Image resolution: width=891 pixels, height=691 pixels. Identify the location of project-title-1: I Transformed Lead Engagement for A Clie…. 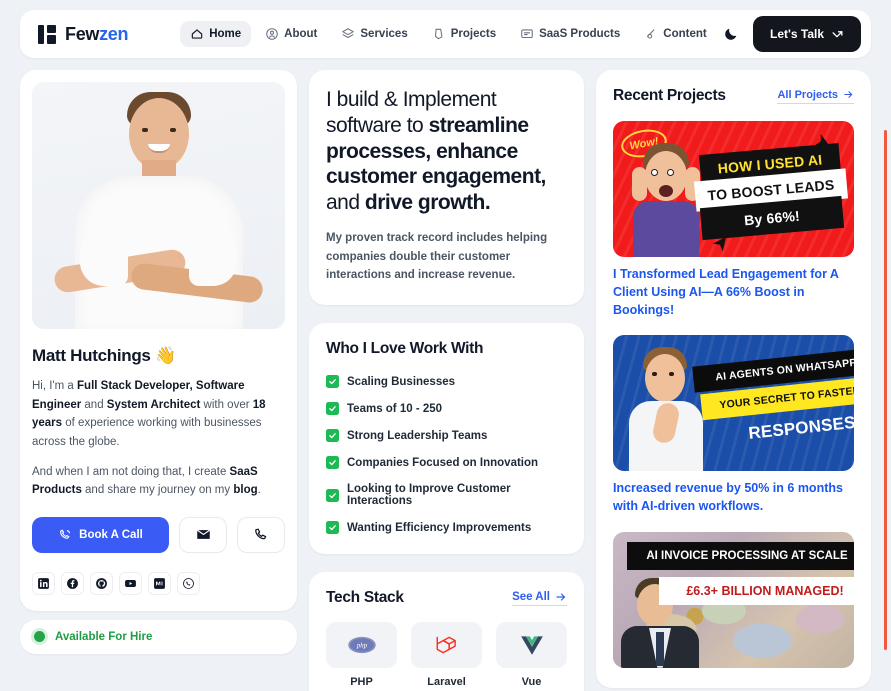
(733, 292).